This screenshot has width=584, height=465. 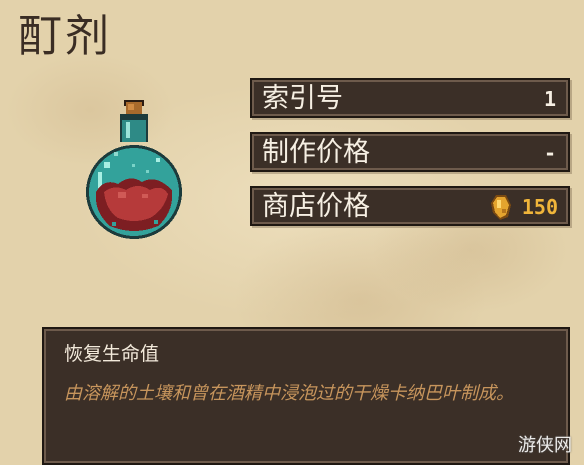 What do you see at coordinates (289, 393) in the screenshot?
I see `flavor-text: 由溶解的土壤和曾在酒精中浸泡过的干燥卡纳巴叶制成。` at bounding box center [289, 393].